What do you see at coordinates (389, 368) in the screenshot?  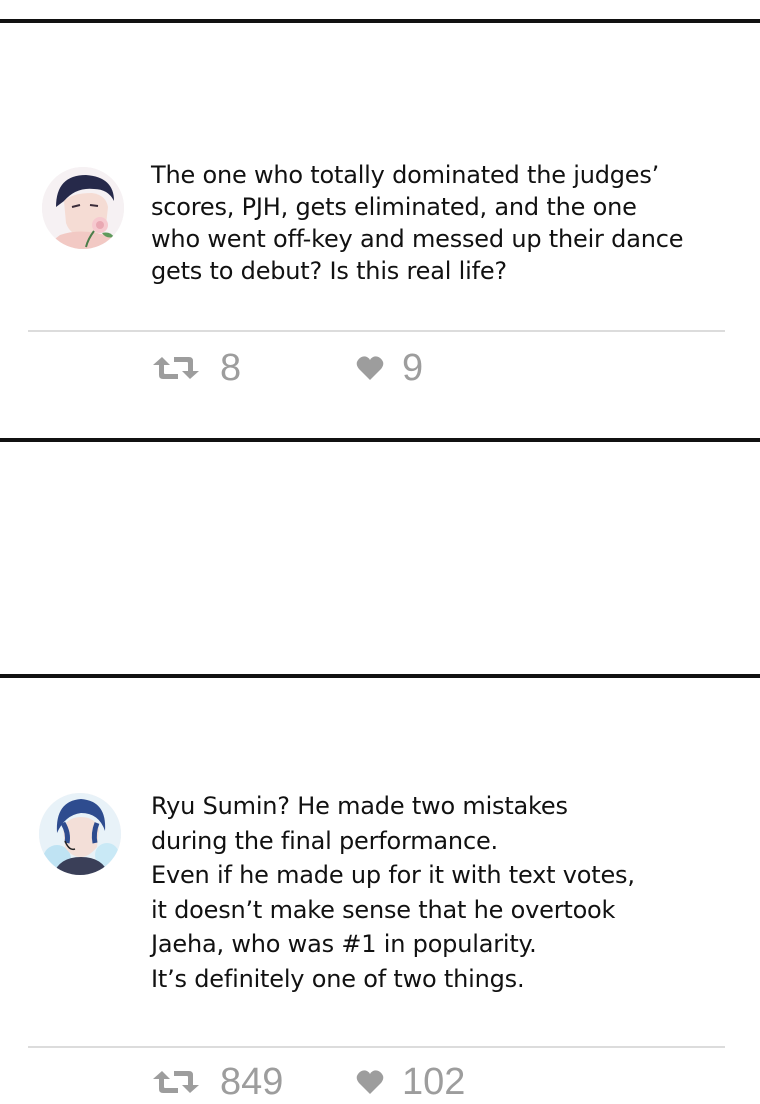 I see `like-button: 9` at bounding box center [389, 368].